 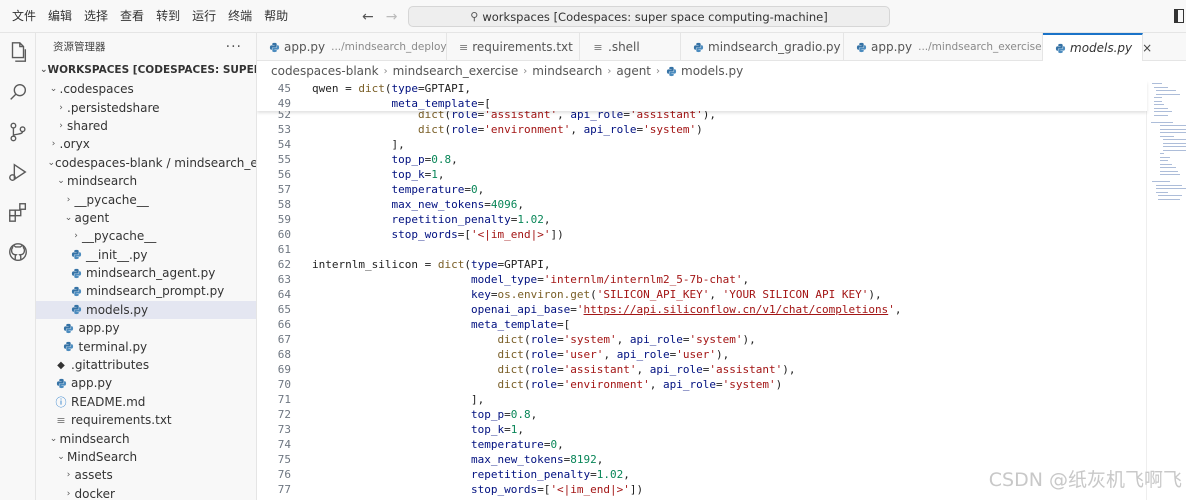 I want to click on line-number: 75, so click(x=284, y=459).